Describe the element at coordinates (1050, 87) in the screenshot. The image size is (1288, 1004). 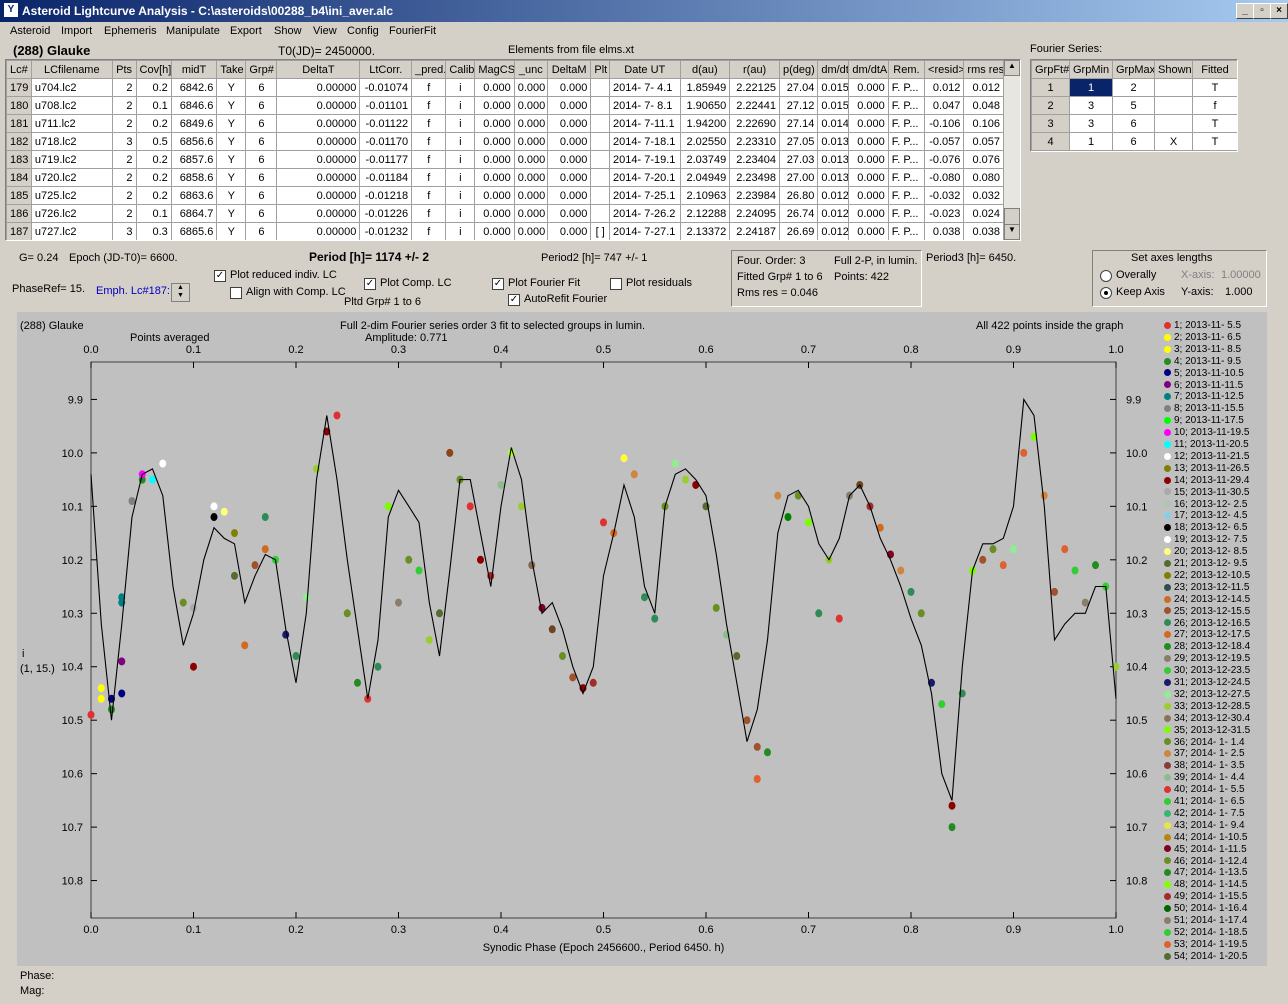
I see `row-number: 1` at that location.